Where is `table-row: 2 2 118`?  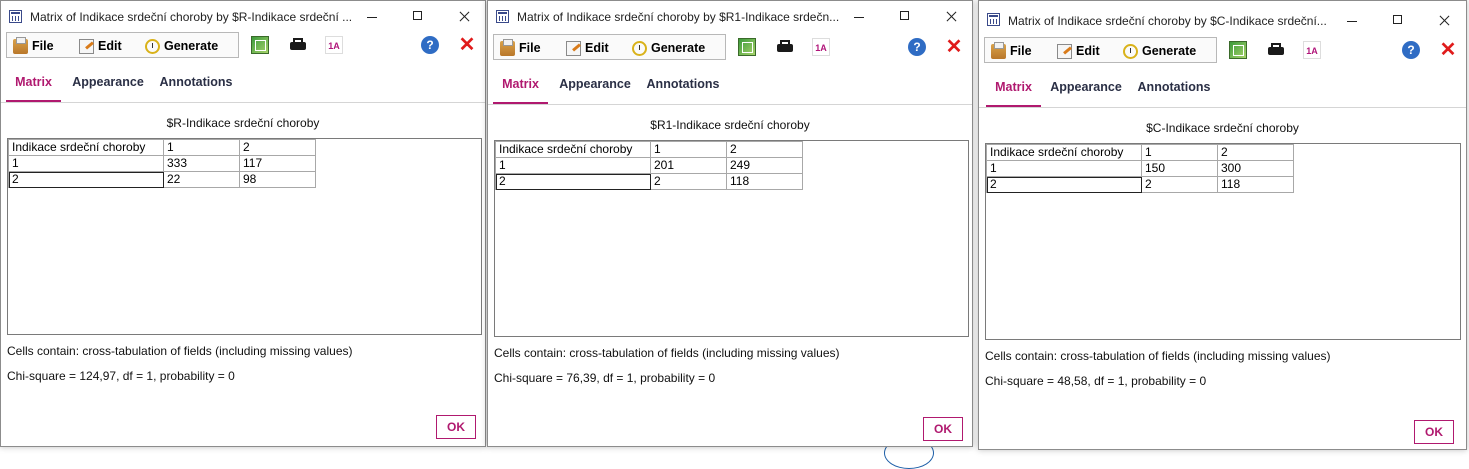
table-row: 2 2 118 is located at coordinates (1140, 184).